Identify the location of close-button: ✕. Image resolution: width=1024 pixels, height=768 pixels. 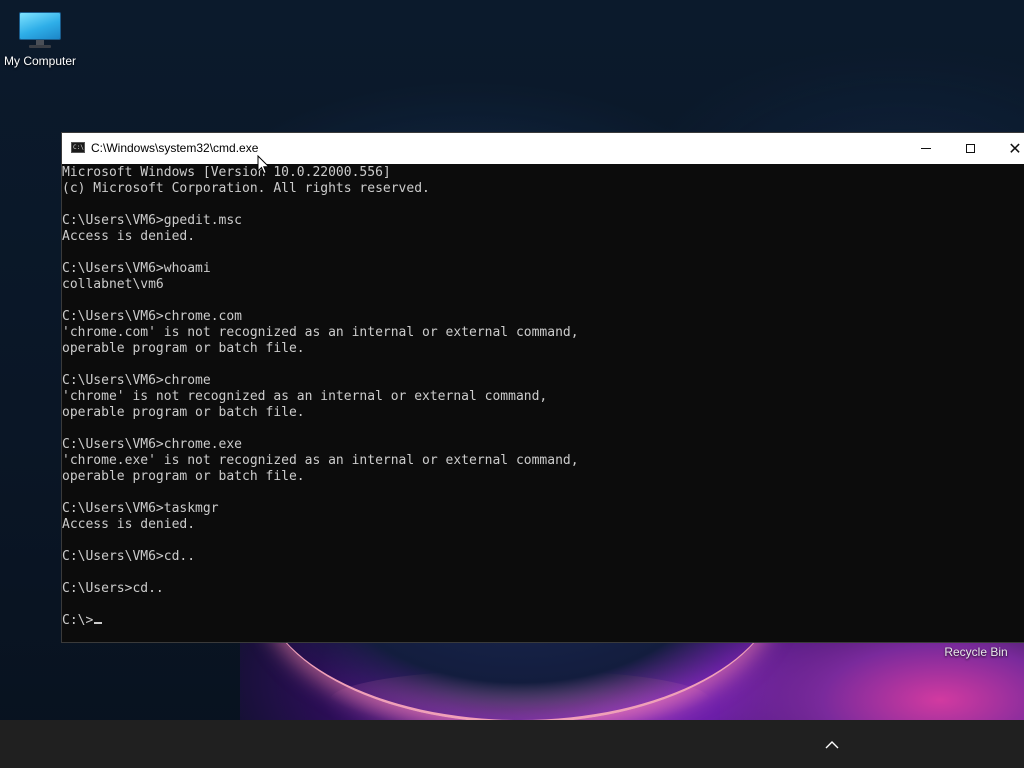
(1008, 148).